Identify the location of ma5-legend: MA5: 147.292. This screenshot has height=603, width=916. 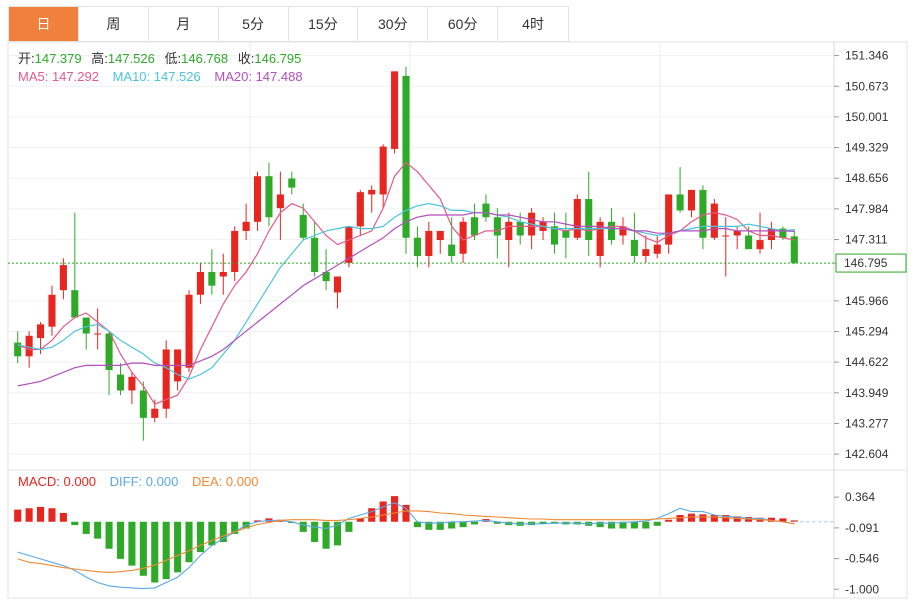
(58, 76).